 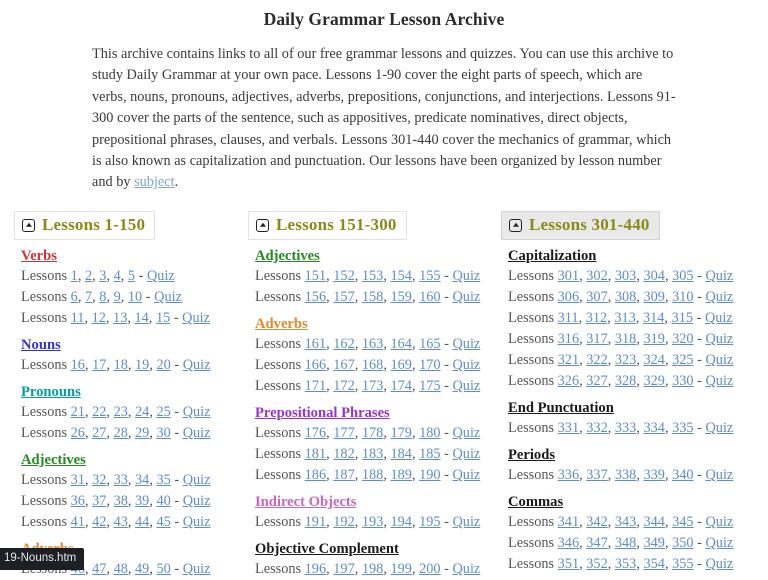 I want to click on lesson-link-350: 350, so click(x=682, y=543).